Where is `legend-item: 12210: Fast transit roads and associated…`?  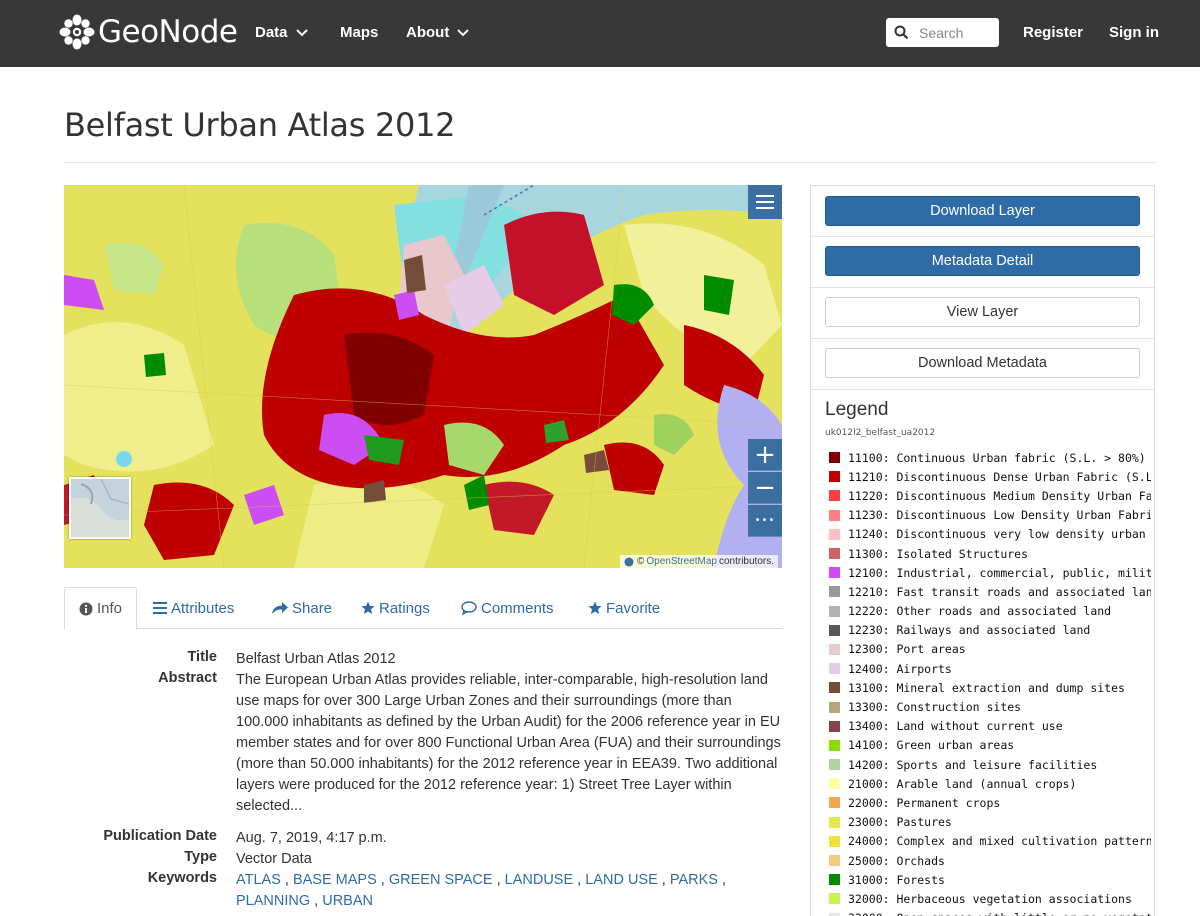
legend-item: 12210: Fast transit roads and associated… is located at coordinates (990, 591).